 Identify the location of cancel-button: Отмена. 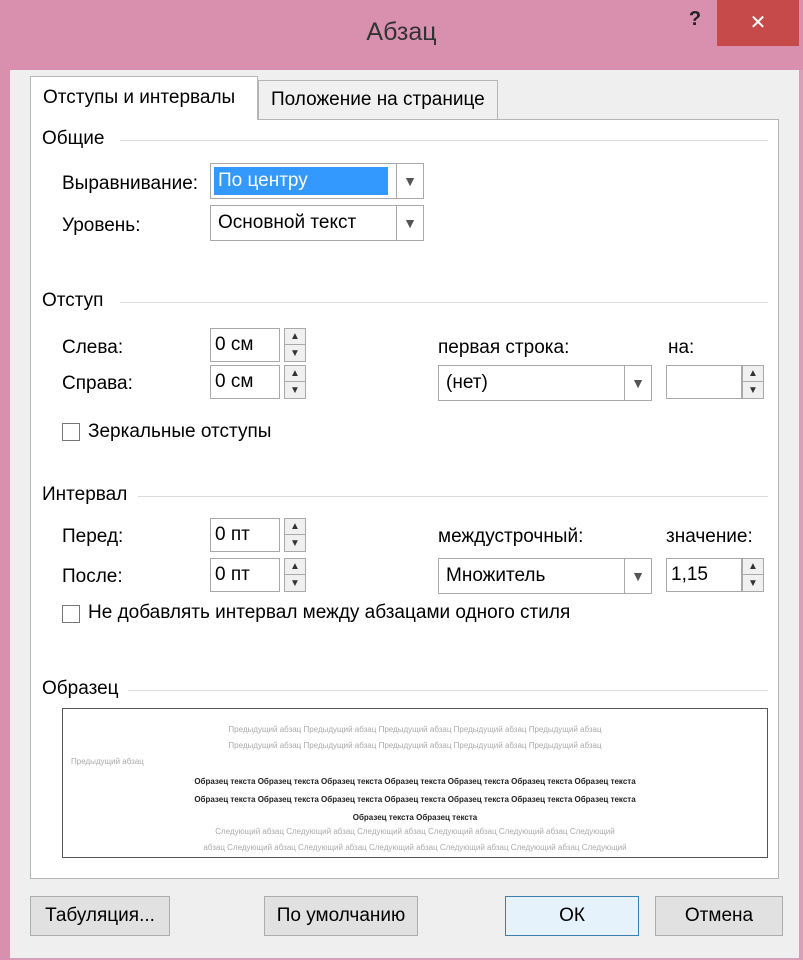
(719, 916).